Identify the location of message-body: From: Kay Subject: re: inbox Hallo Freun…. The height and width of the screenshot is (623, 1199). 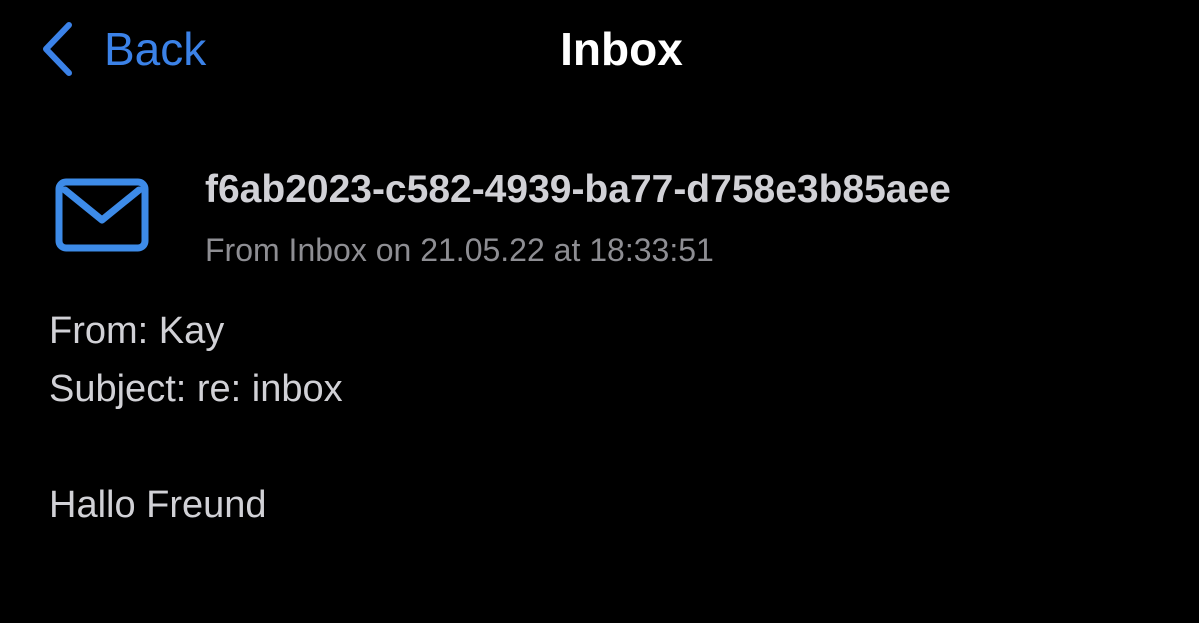
(196, 418).